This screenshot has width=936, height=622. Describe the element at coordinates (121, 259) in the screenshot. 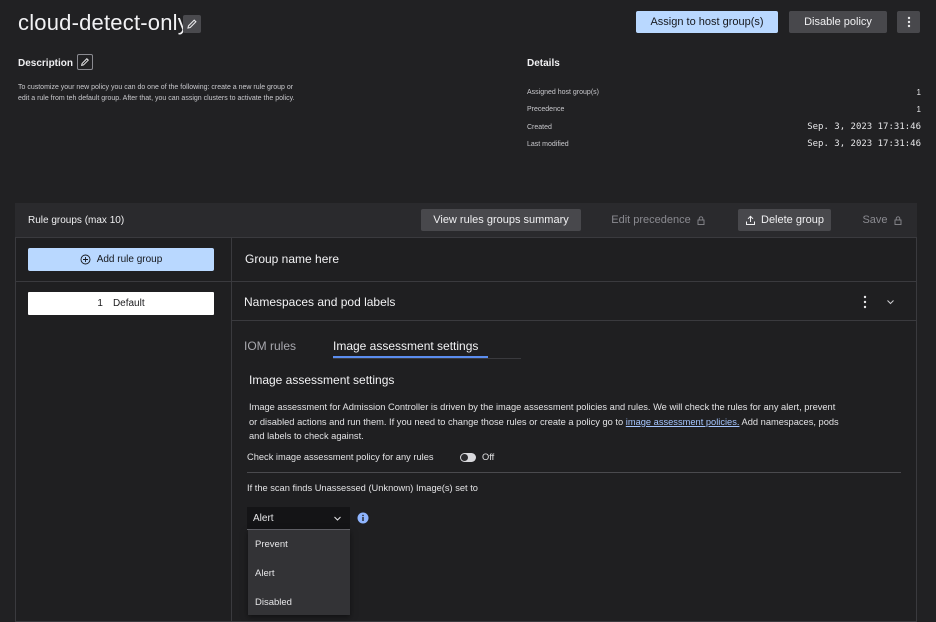

I see `add-rule-group-button: Add rule group` at that location.